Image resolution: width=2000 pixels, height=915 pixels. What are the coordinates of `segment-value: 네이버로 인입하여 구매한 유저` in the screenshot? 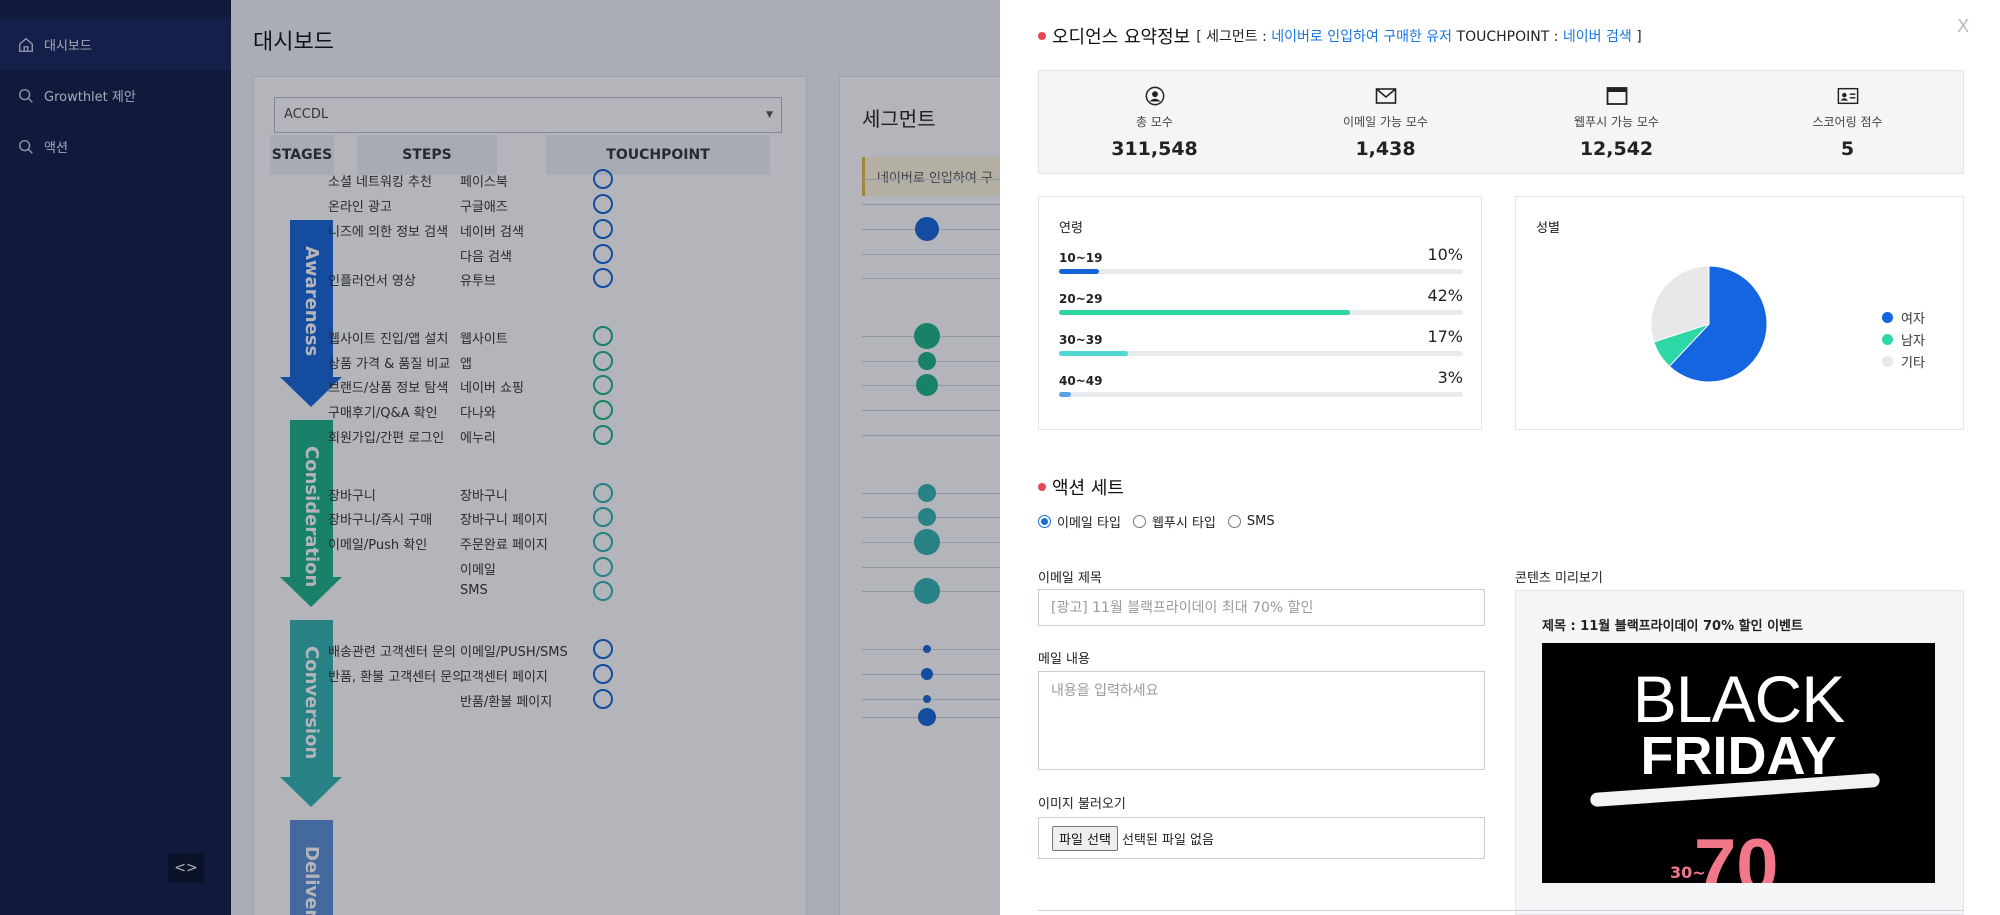 It's located at (1362, 37).